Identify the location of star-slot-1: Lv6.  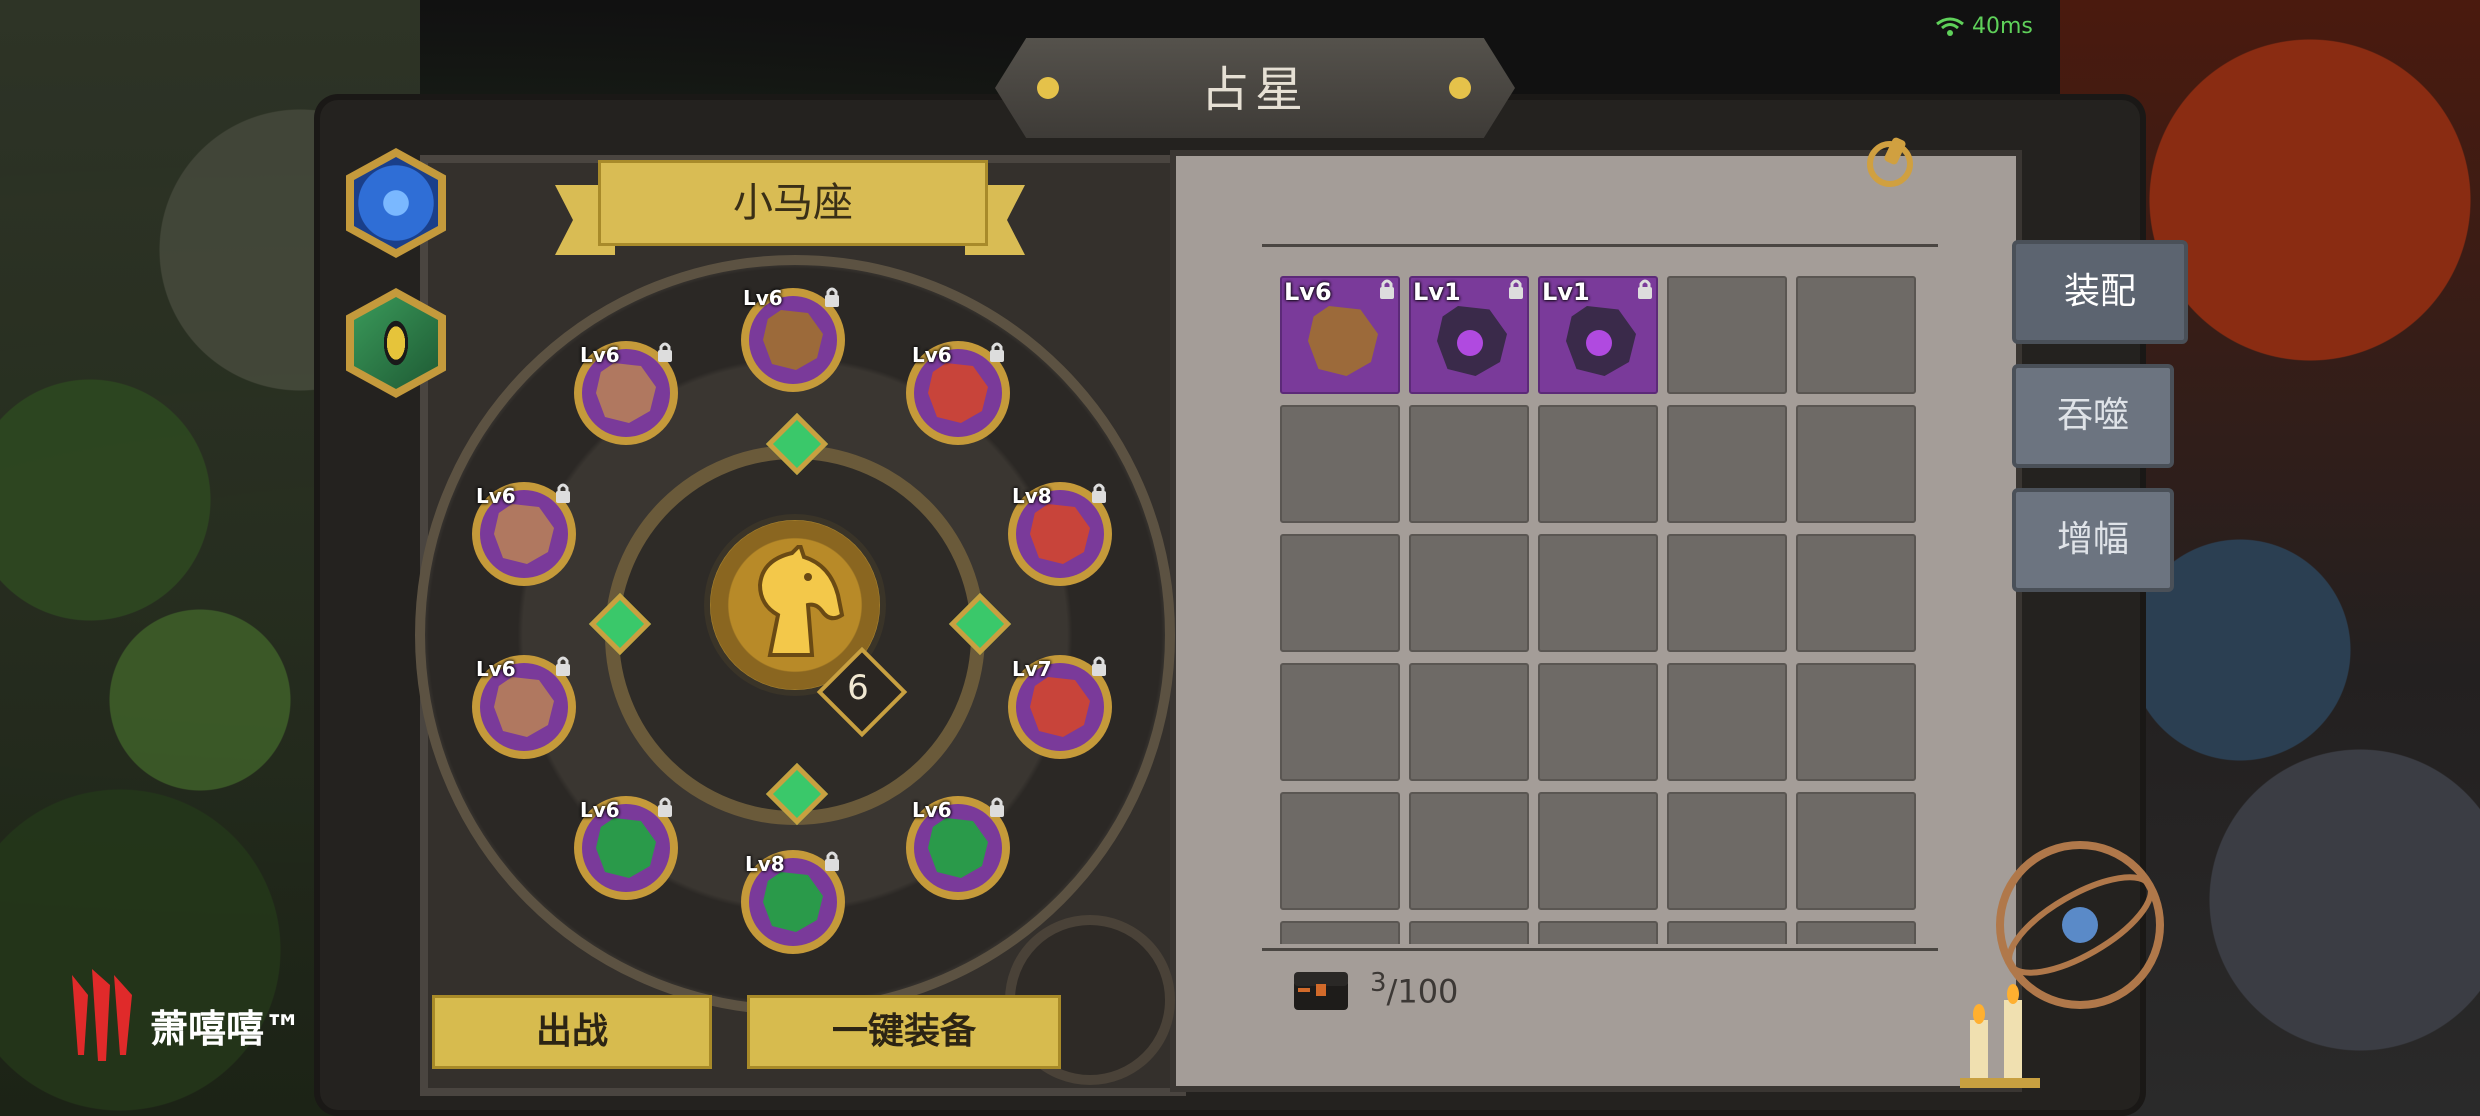
(793, 339).